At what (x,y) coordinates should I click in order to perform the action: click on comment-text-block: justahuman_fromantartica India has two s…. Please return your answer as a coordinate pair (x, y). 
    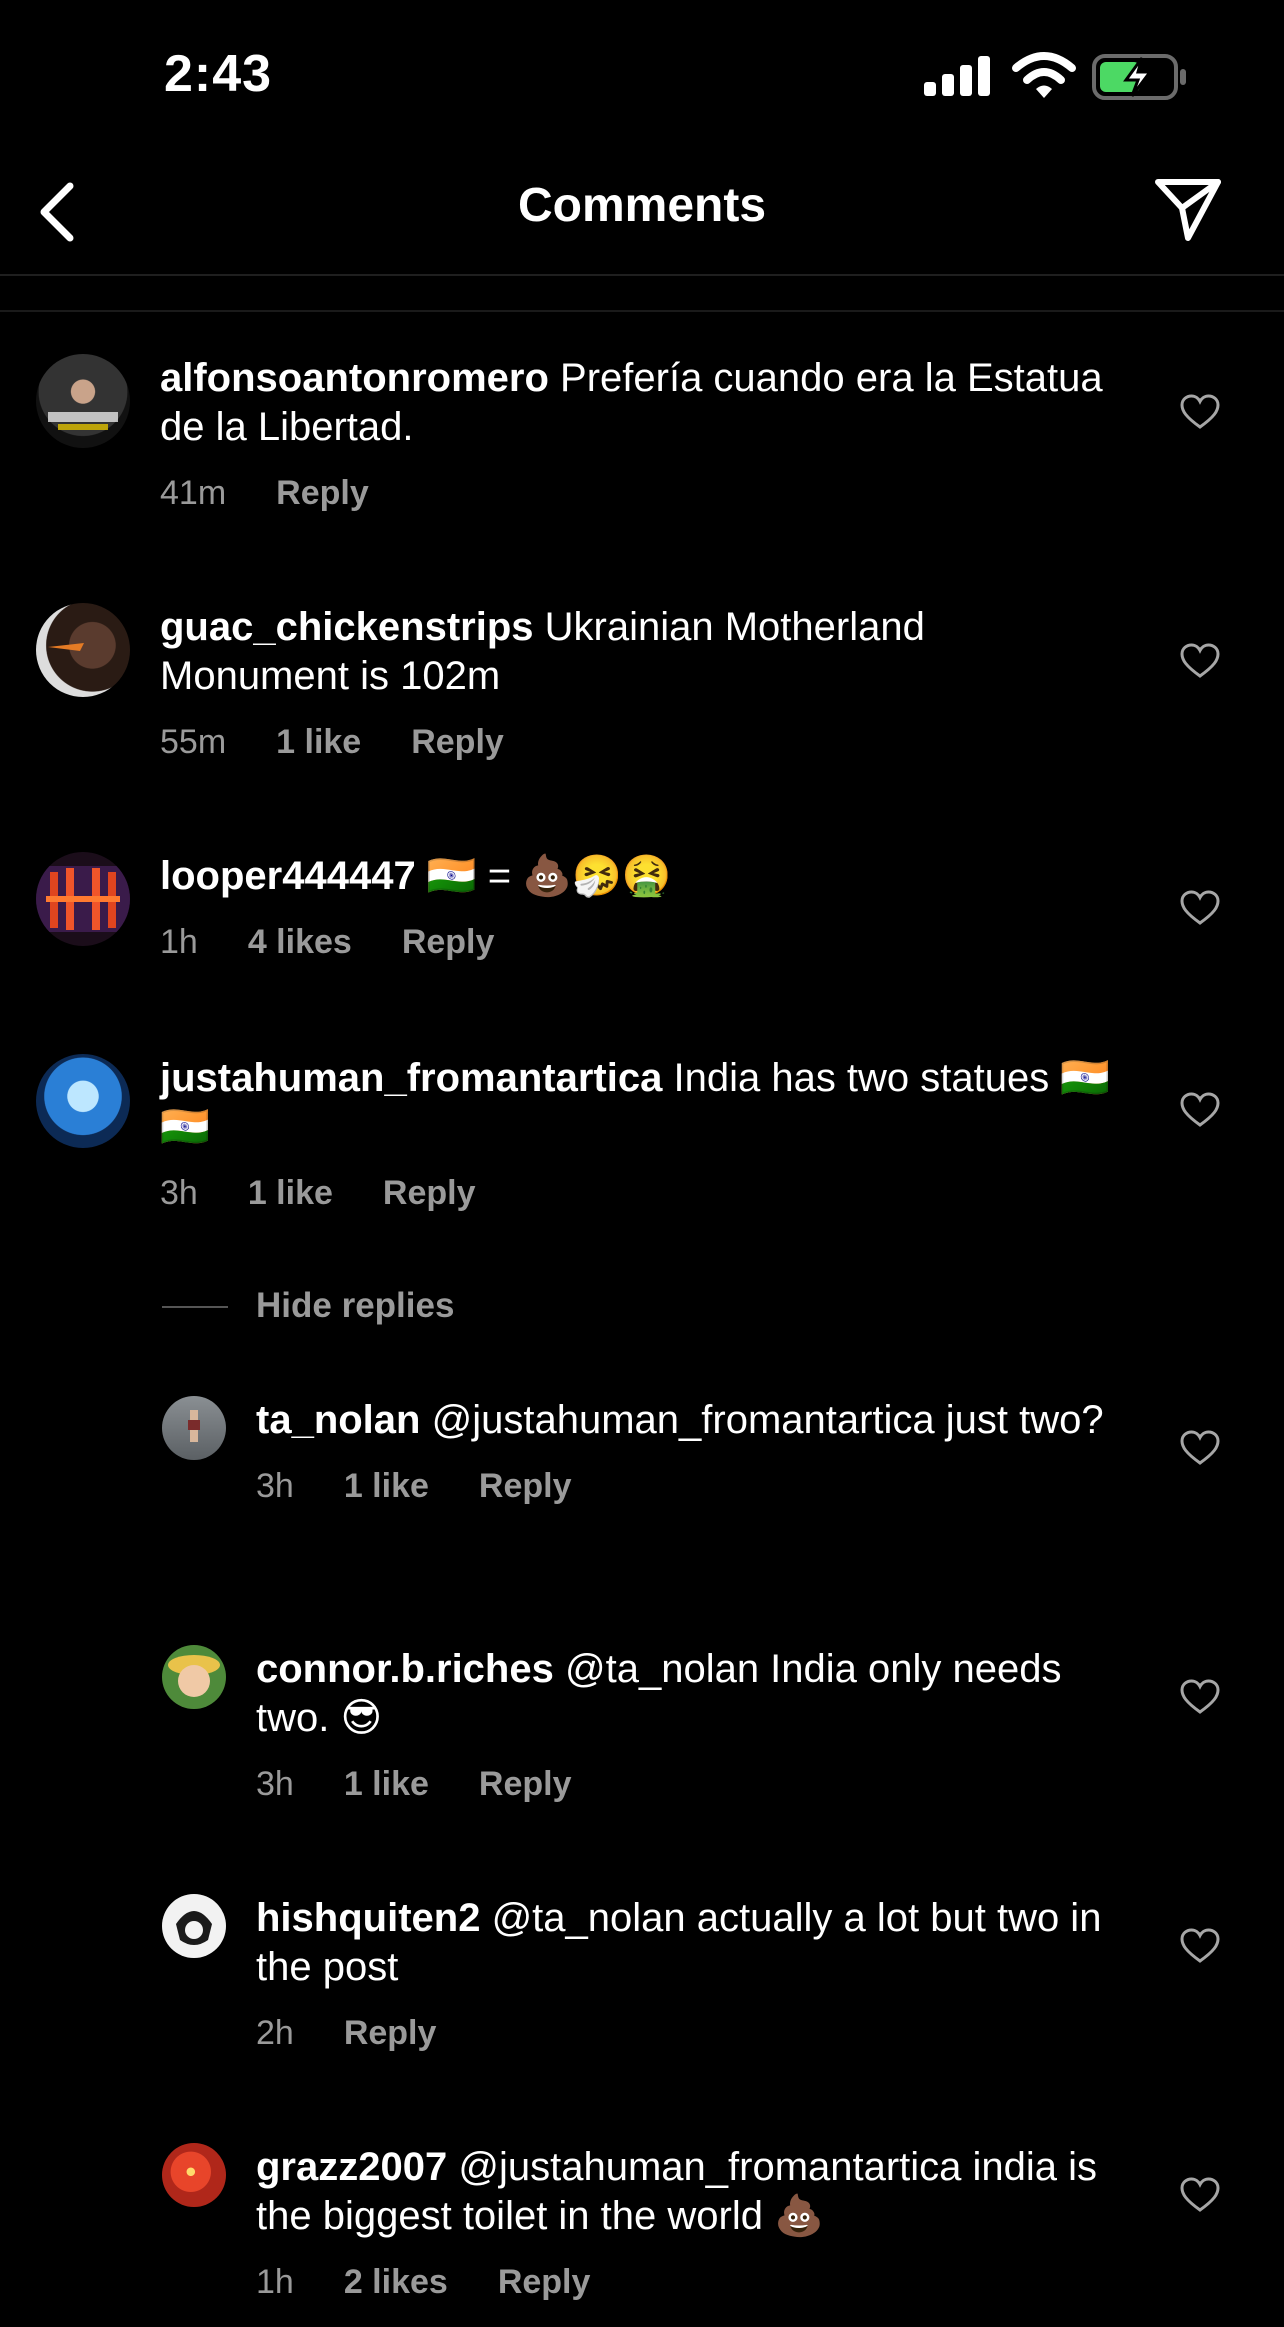
    Looking at the image, I should click on (640, 1103).